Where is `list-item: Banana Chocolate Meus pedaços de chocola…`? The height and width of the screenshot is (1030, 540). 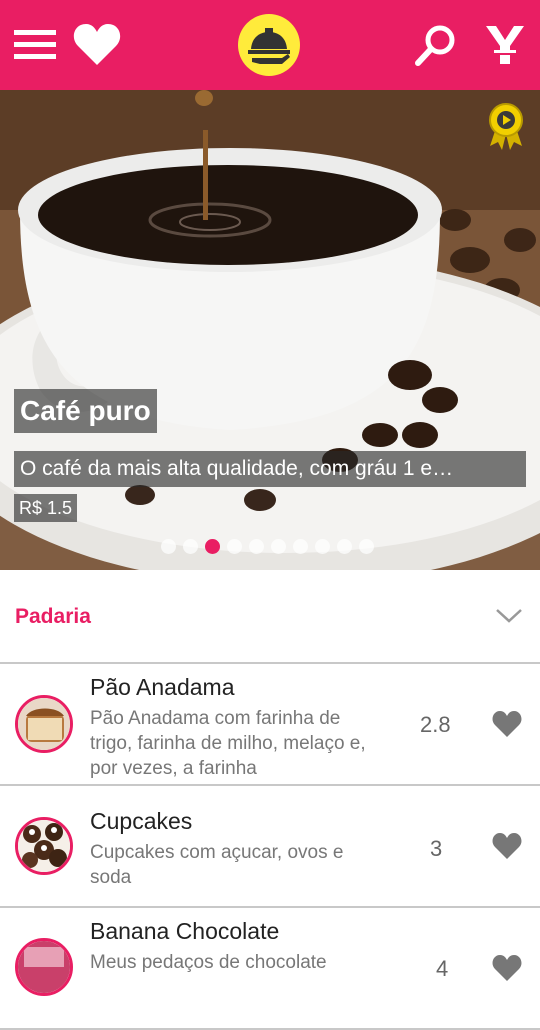
list-item: Banana Chocolate Meus pedaços de chocola… is located at coordinates (270, 969).